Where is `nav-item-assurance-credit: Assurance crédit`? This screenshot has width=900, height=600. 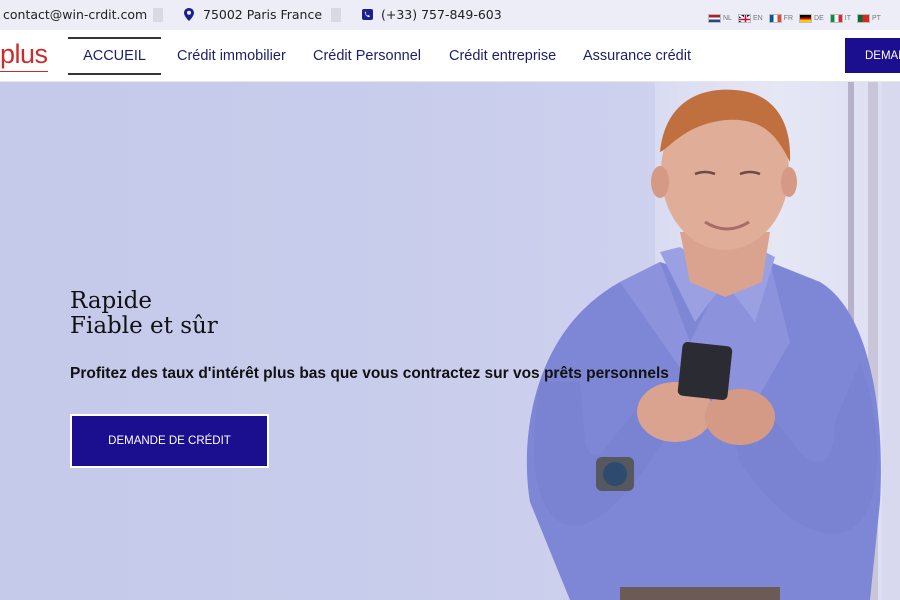
nav-item-assurance-credit: Assurance crédit is located at coordinates (637, 56).